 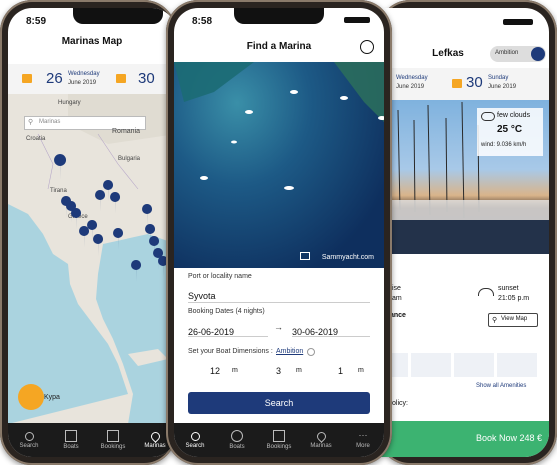 I want to click on weather-wind: wind: 9.036 km/h, so click(x=504, y=145).